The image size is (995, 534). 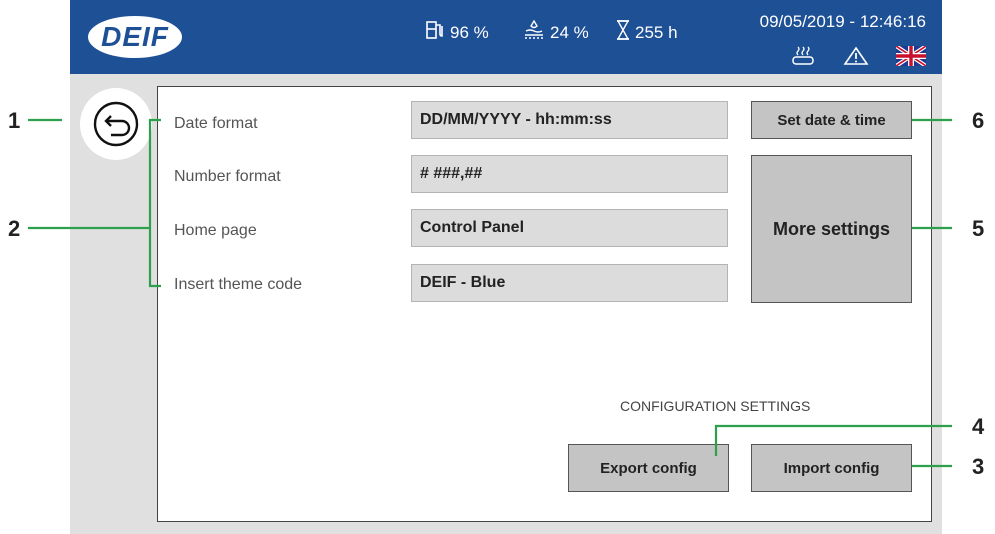 I want to click on callout-5: 5, so click(x=978, y=228).